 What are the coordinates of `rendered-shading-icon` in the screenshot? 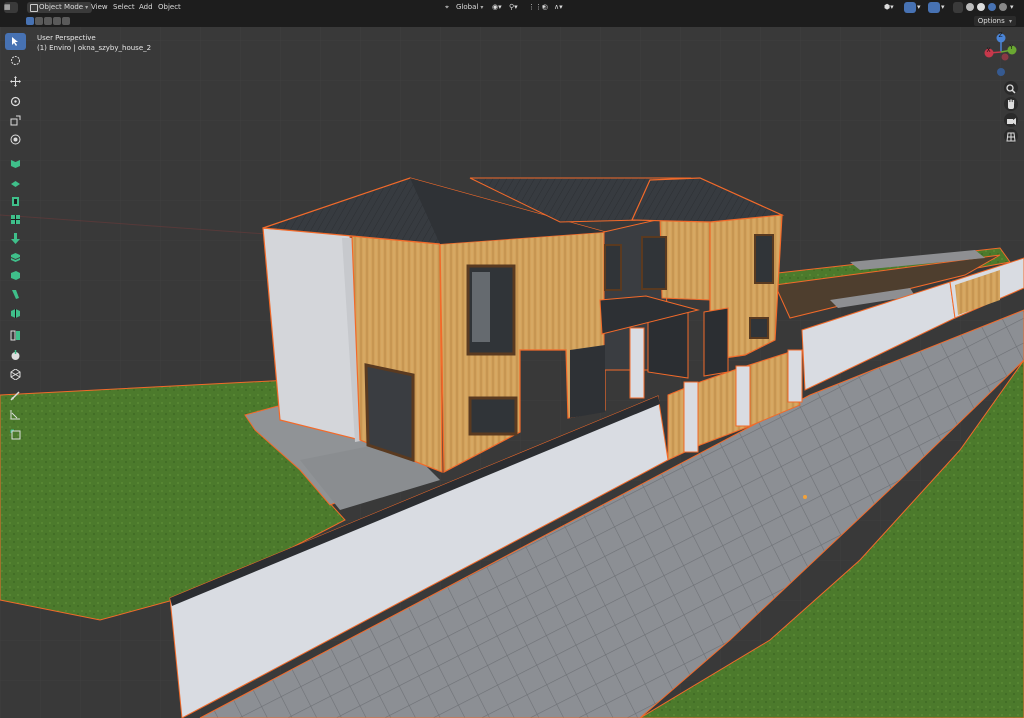 It's located at (1003, 7).